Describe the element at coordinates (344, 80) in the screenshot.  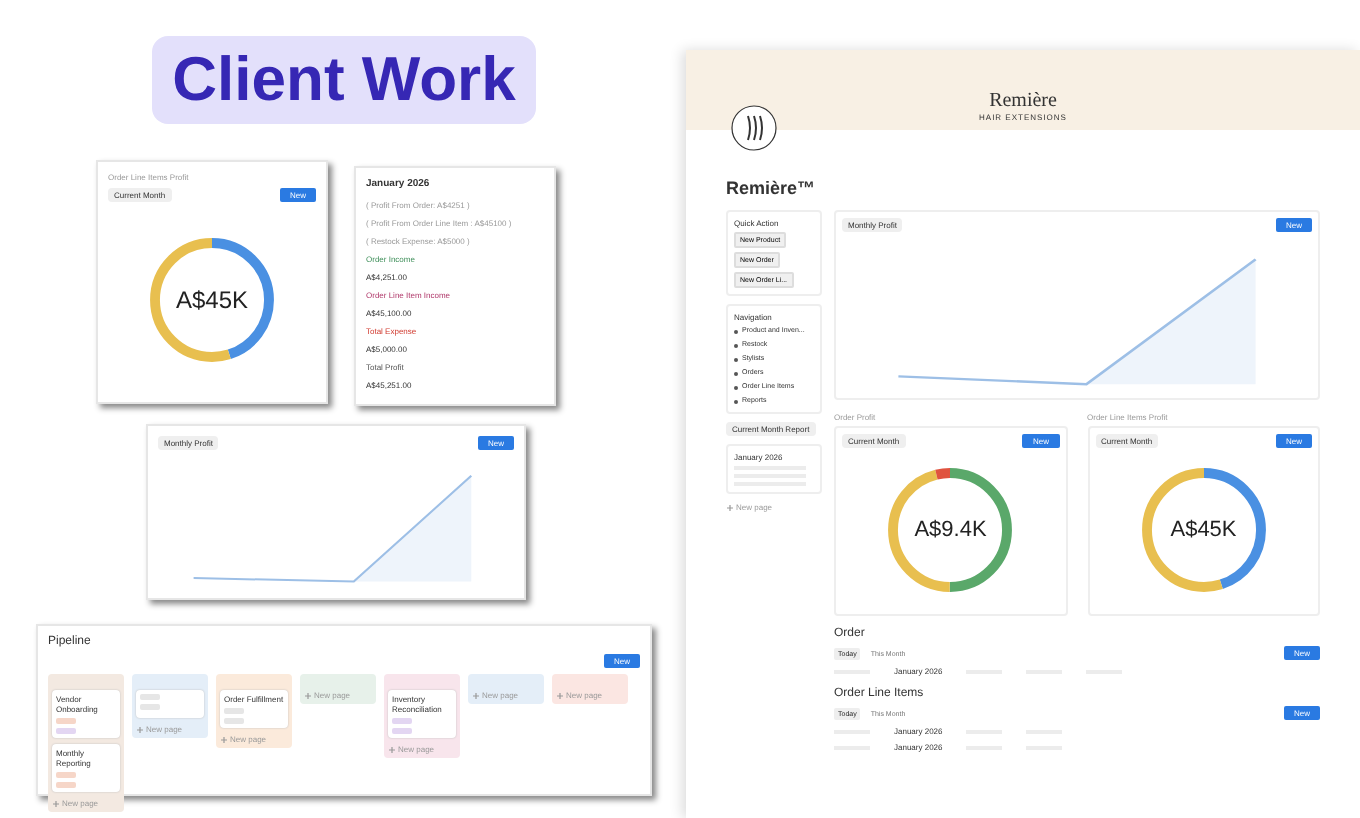
I see `title-badge: Client Work` at that location.